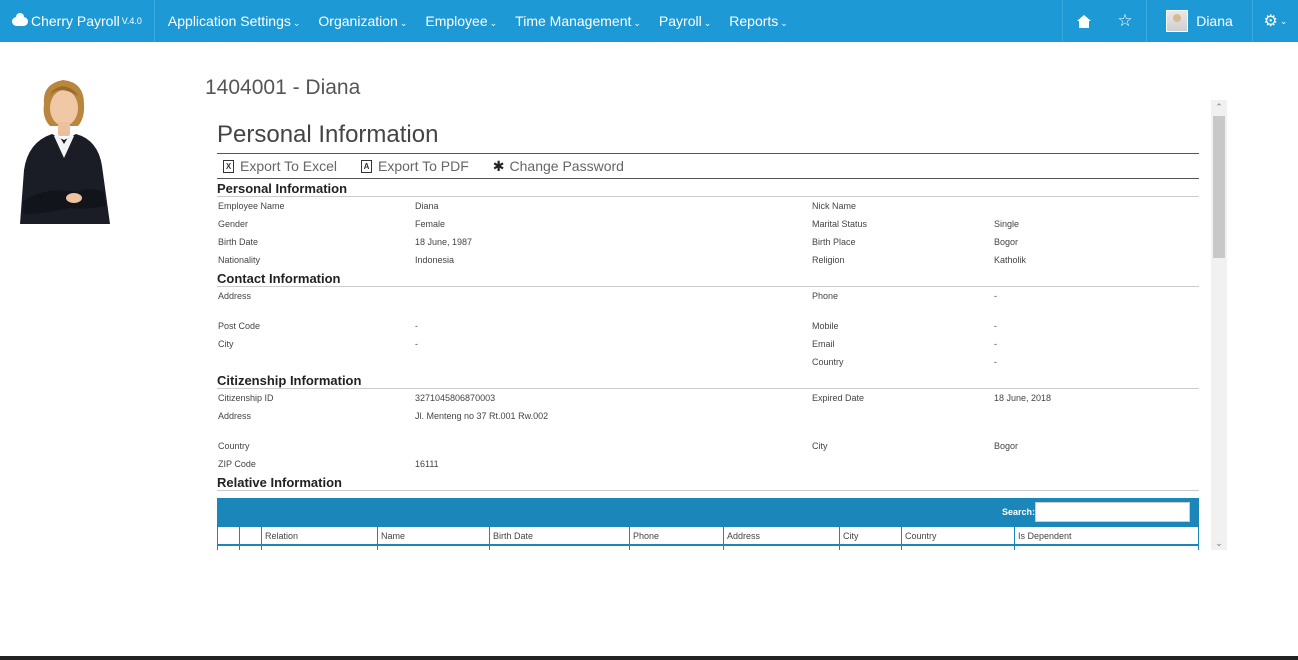 Image resolution: width=1298 pixels, height=660 pixels. Describe the element at coordinates (65, 152) in the screenshot. I see `employee-photo` at that location.